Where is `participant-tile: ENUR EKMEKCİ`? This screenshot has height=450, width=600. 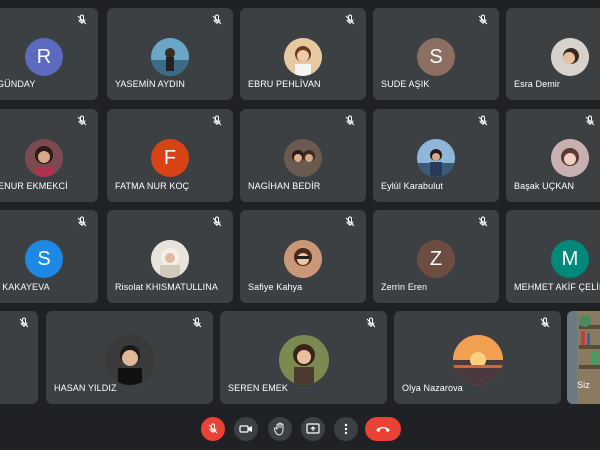
participant-tile: ENUR EKMEKCİ is located at coordinates (49, 155).